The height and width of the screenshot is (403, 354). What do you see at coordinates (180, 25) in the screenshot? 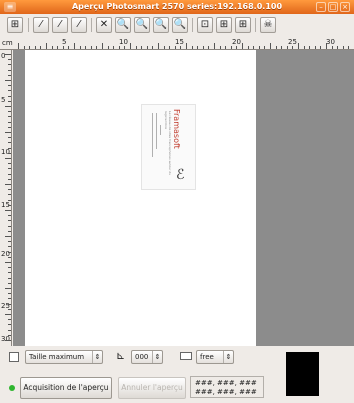
I see `zoom-undo-icon: 🔍` at bounding box center [180, 25].